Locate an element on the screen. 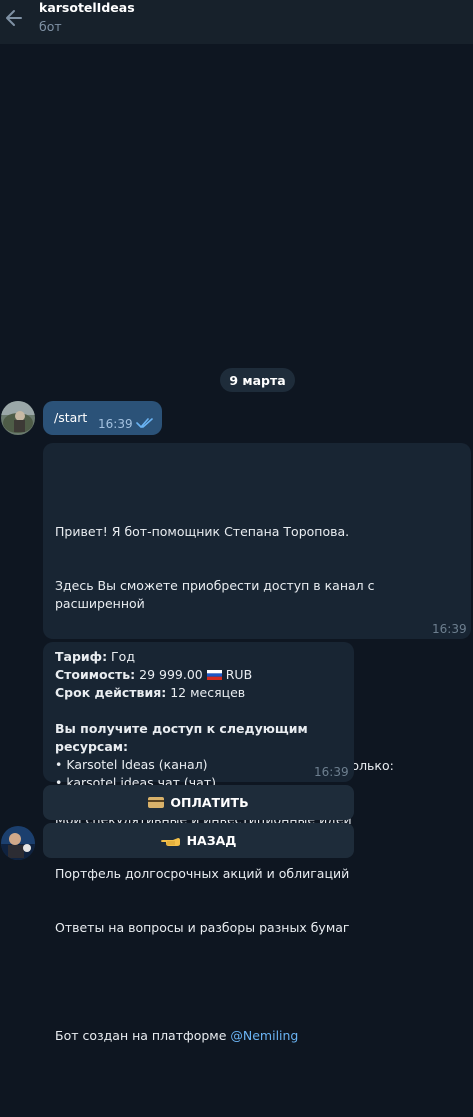 The height and width of the screenshot is (1117, 473). message-text: /start is located at coordinates (71, 417).